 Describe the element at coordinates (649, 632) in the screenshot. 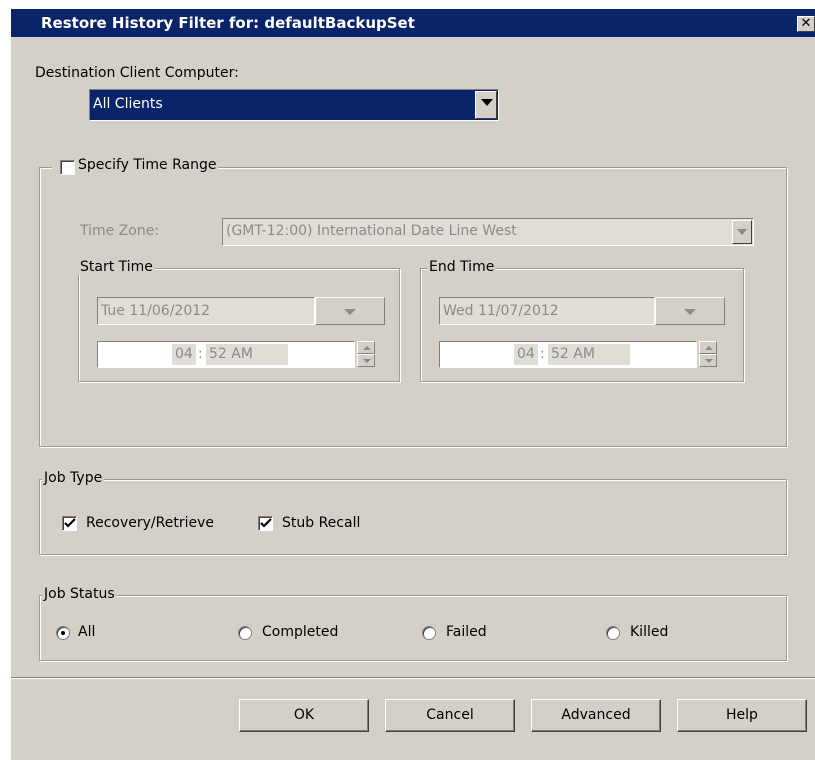

I see `status-killed-label: Killed` at that location.